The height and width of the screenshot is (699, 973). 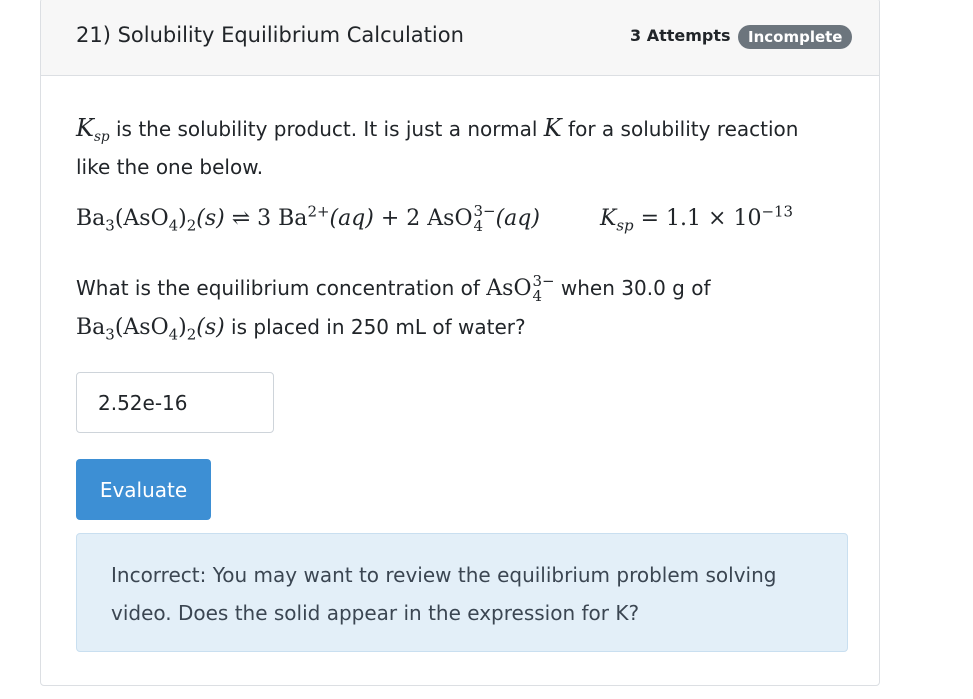 What do you see at coordinates (175, 402) in the screenshot?
I see `answer-input` at bounding box center [175, 402].